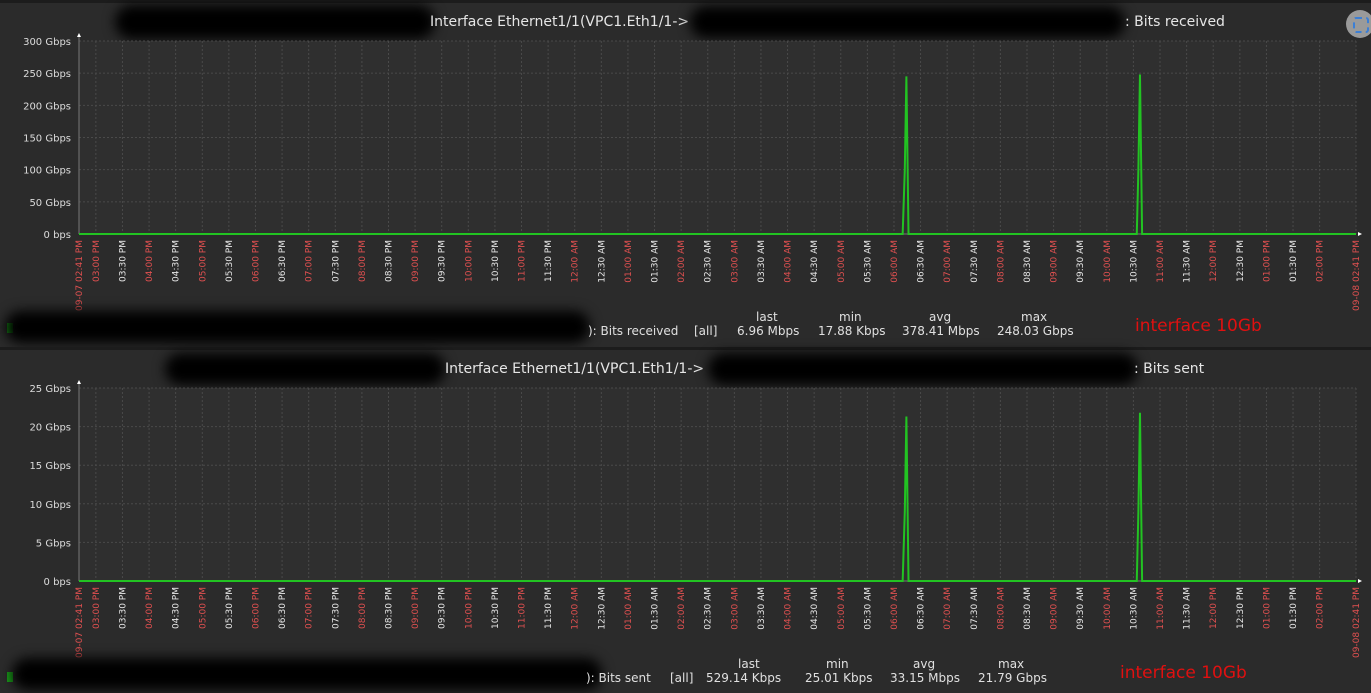  What do you see at coordinates (50, 466) in the screenshot?
I see `y-tick-label: 15 Gbps` at bounding box center [50, 466].